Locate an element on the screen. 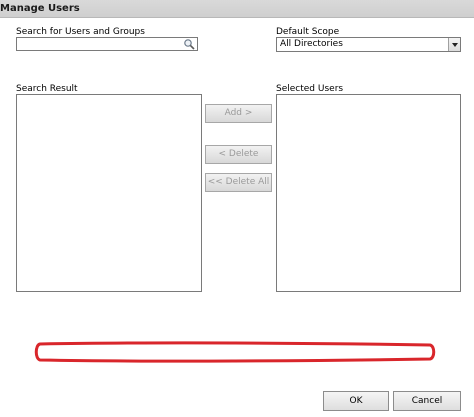  delete-button: < Delete is located at coordinates (238, 154).